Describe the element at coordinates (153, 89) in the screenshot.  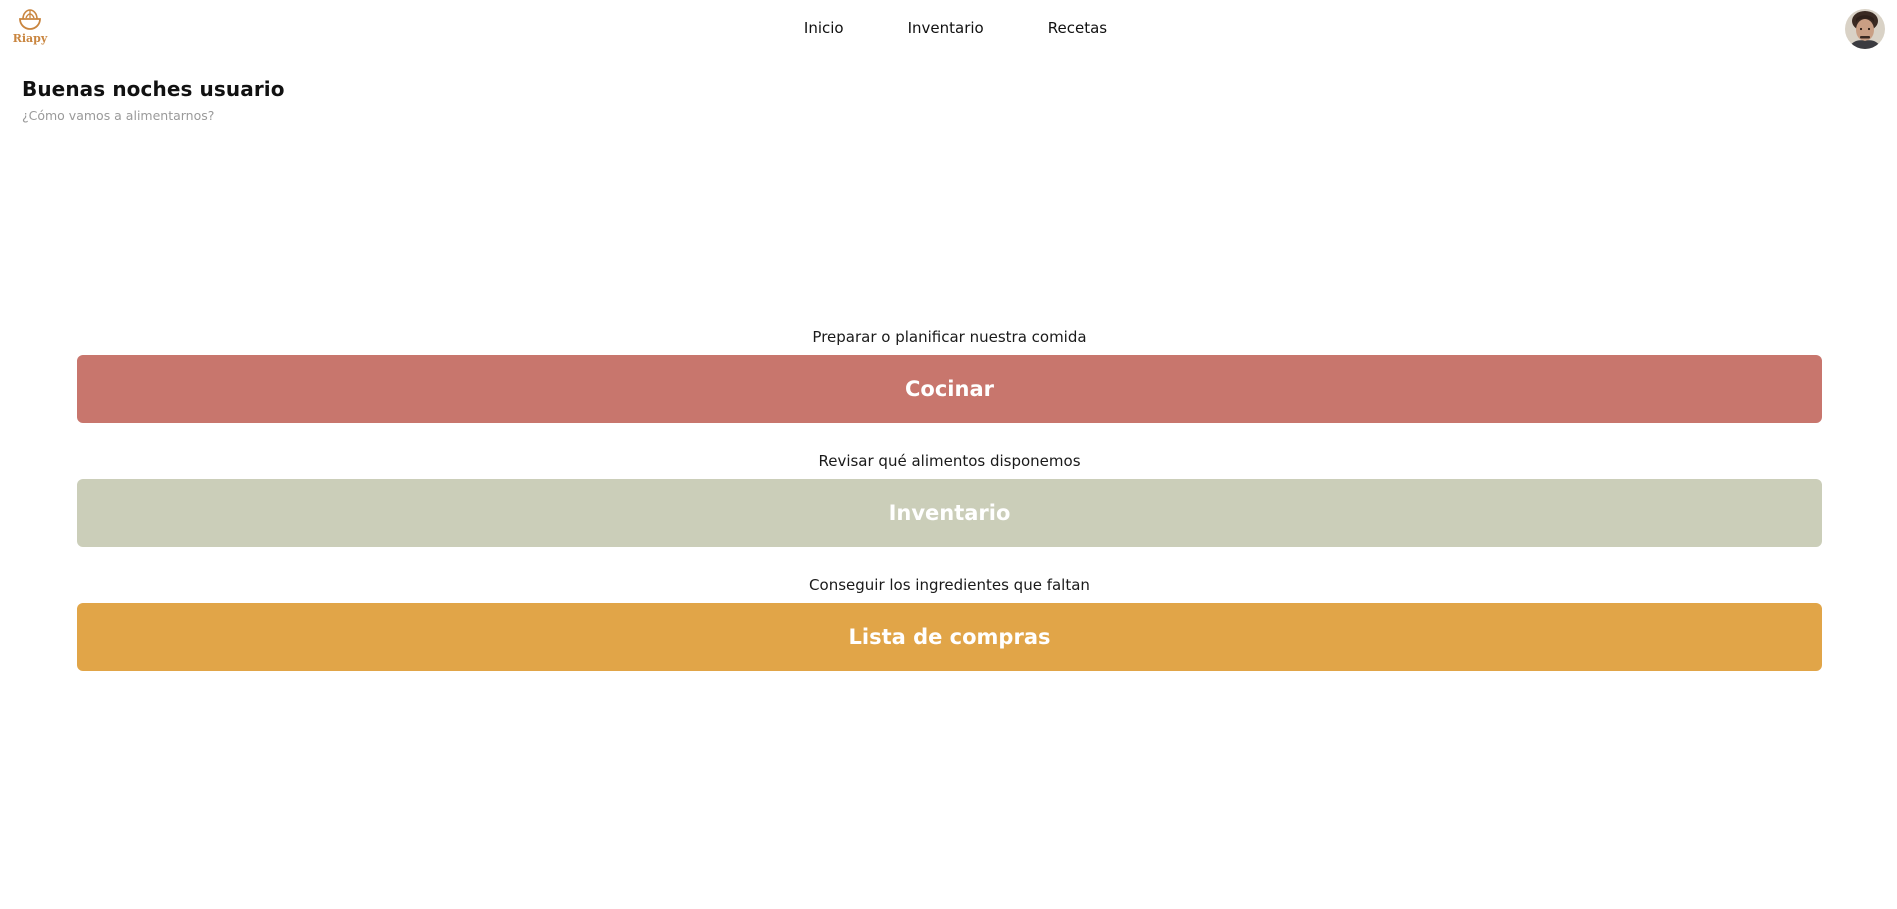
I see `page-title: Buenas noches usuario` at that location.